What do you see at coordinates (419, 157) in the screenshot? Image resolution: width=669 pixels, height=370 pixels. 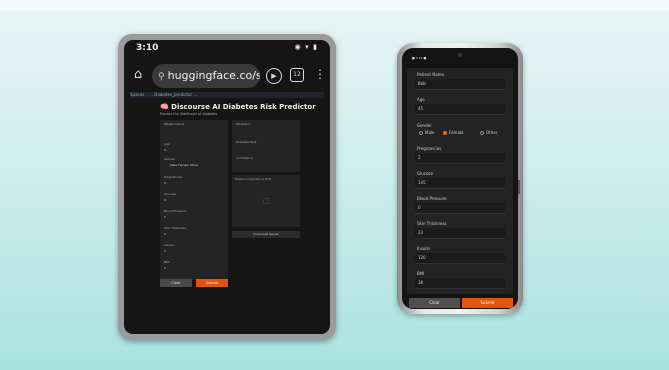 I see `field-value: 2` at bounding box center [419, 157].